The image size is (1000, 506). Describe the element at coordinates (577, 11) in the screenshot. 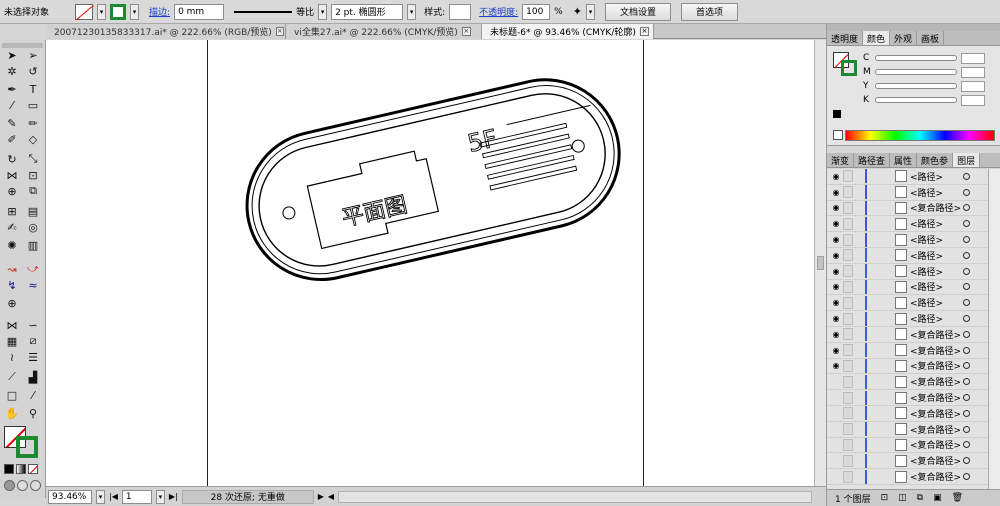

I see `recolor-icon: ✦` at that location.